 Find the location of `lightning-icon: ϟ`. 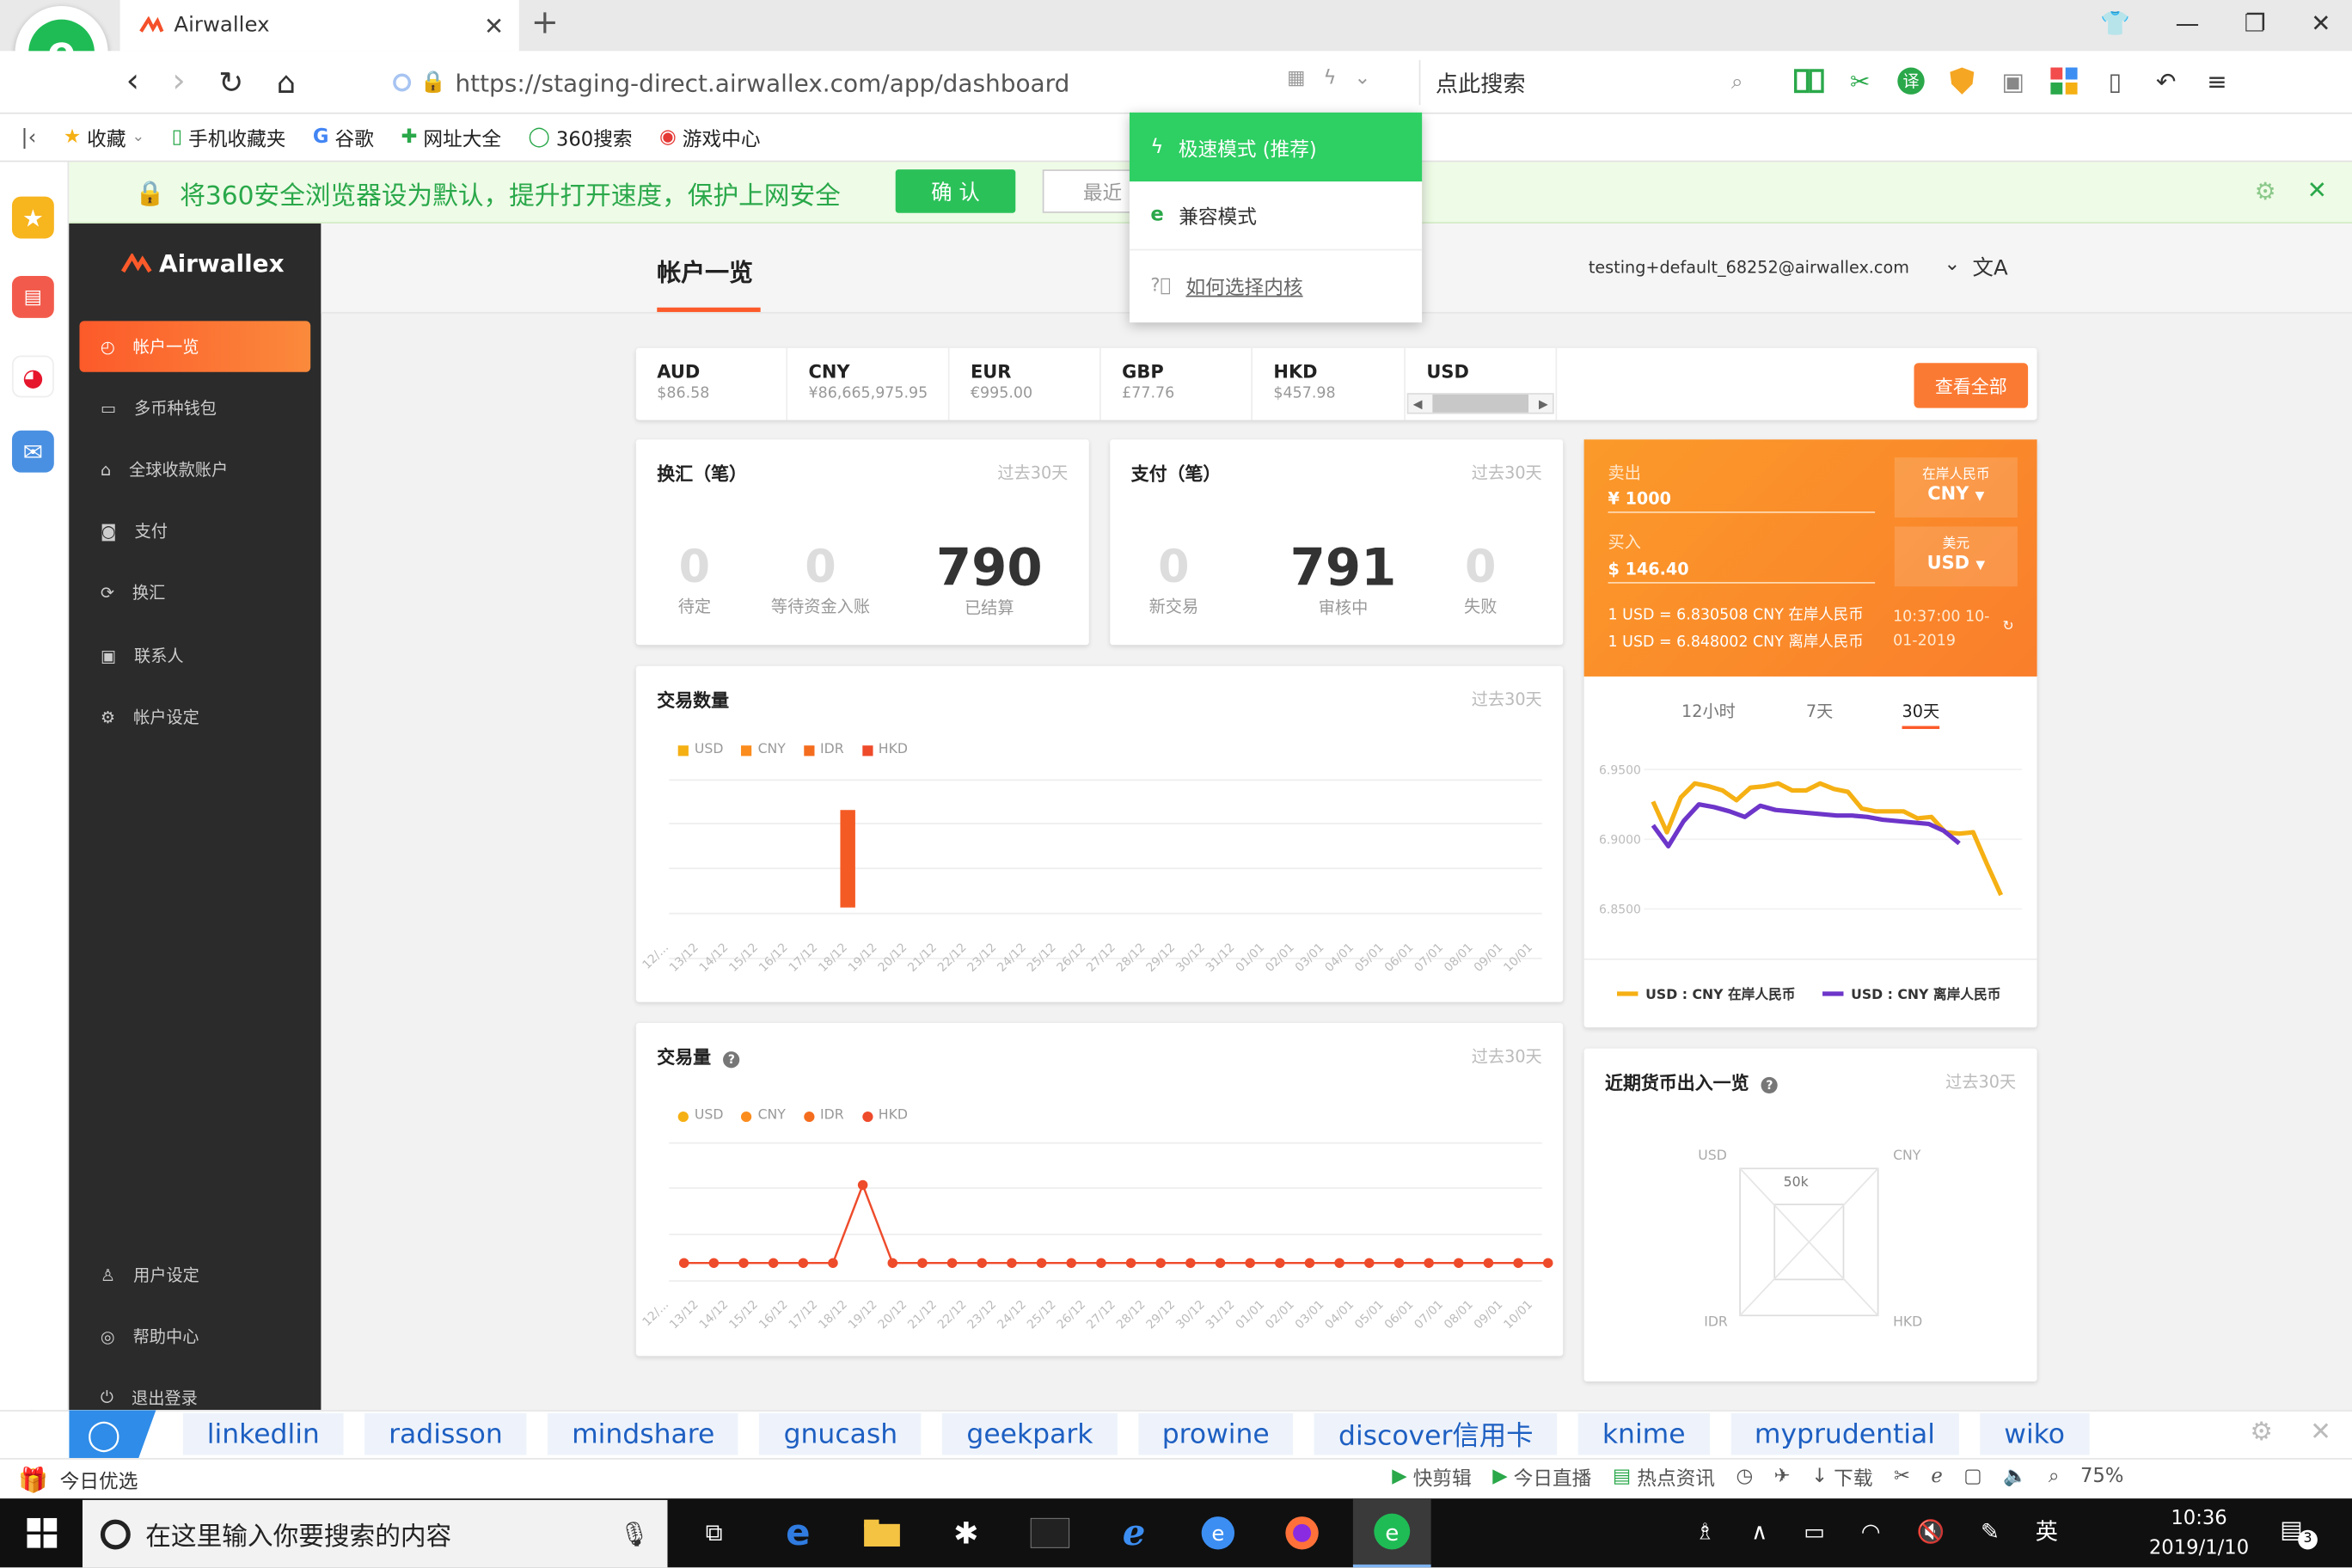

lightning-icon: ϟ is located at coordinates (1330, 79).